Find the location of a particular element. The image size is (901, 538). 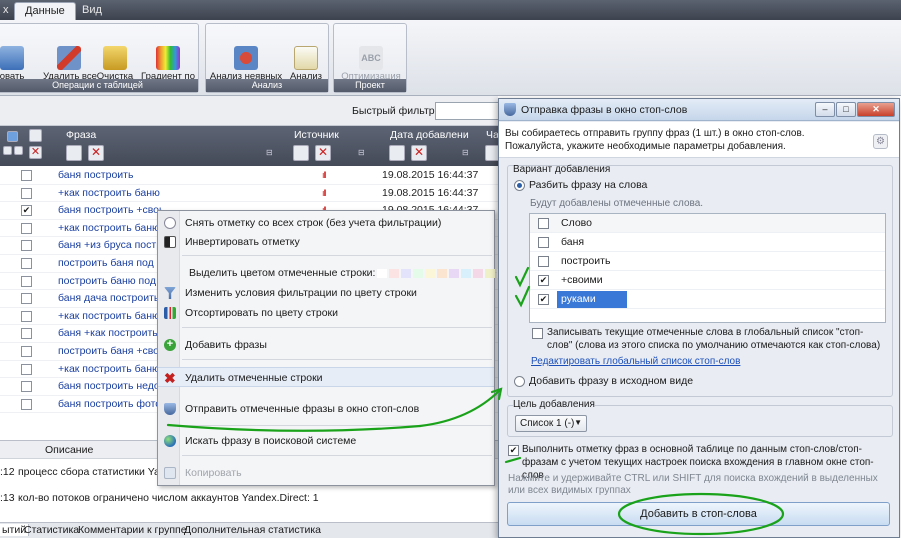

tab-extra-statistics: Дополнительная статистика is located at coordinates (252, 530).